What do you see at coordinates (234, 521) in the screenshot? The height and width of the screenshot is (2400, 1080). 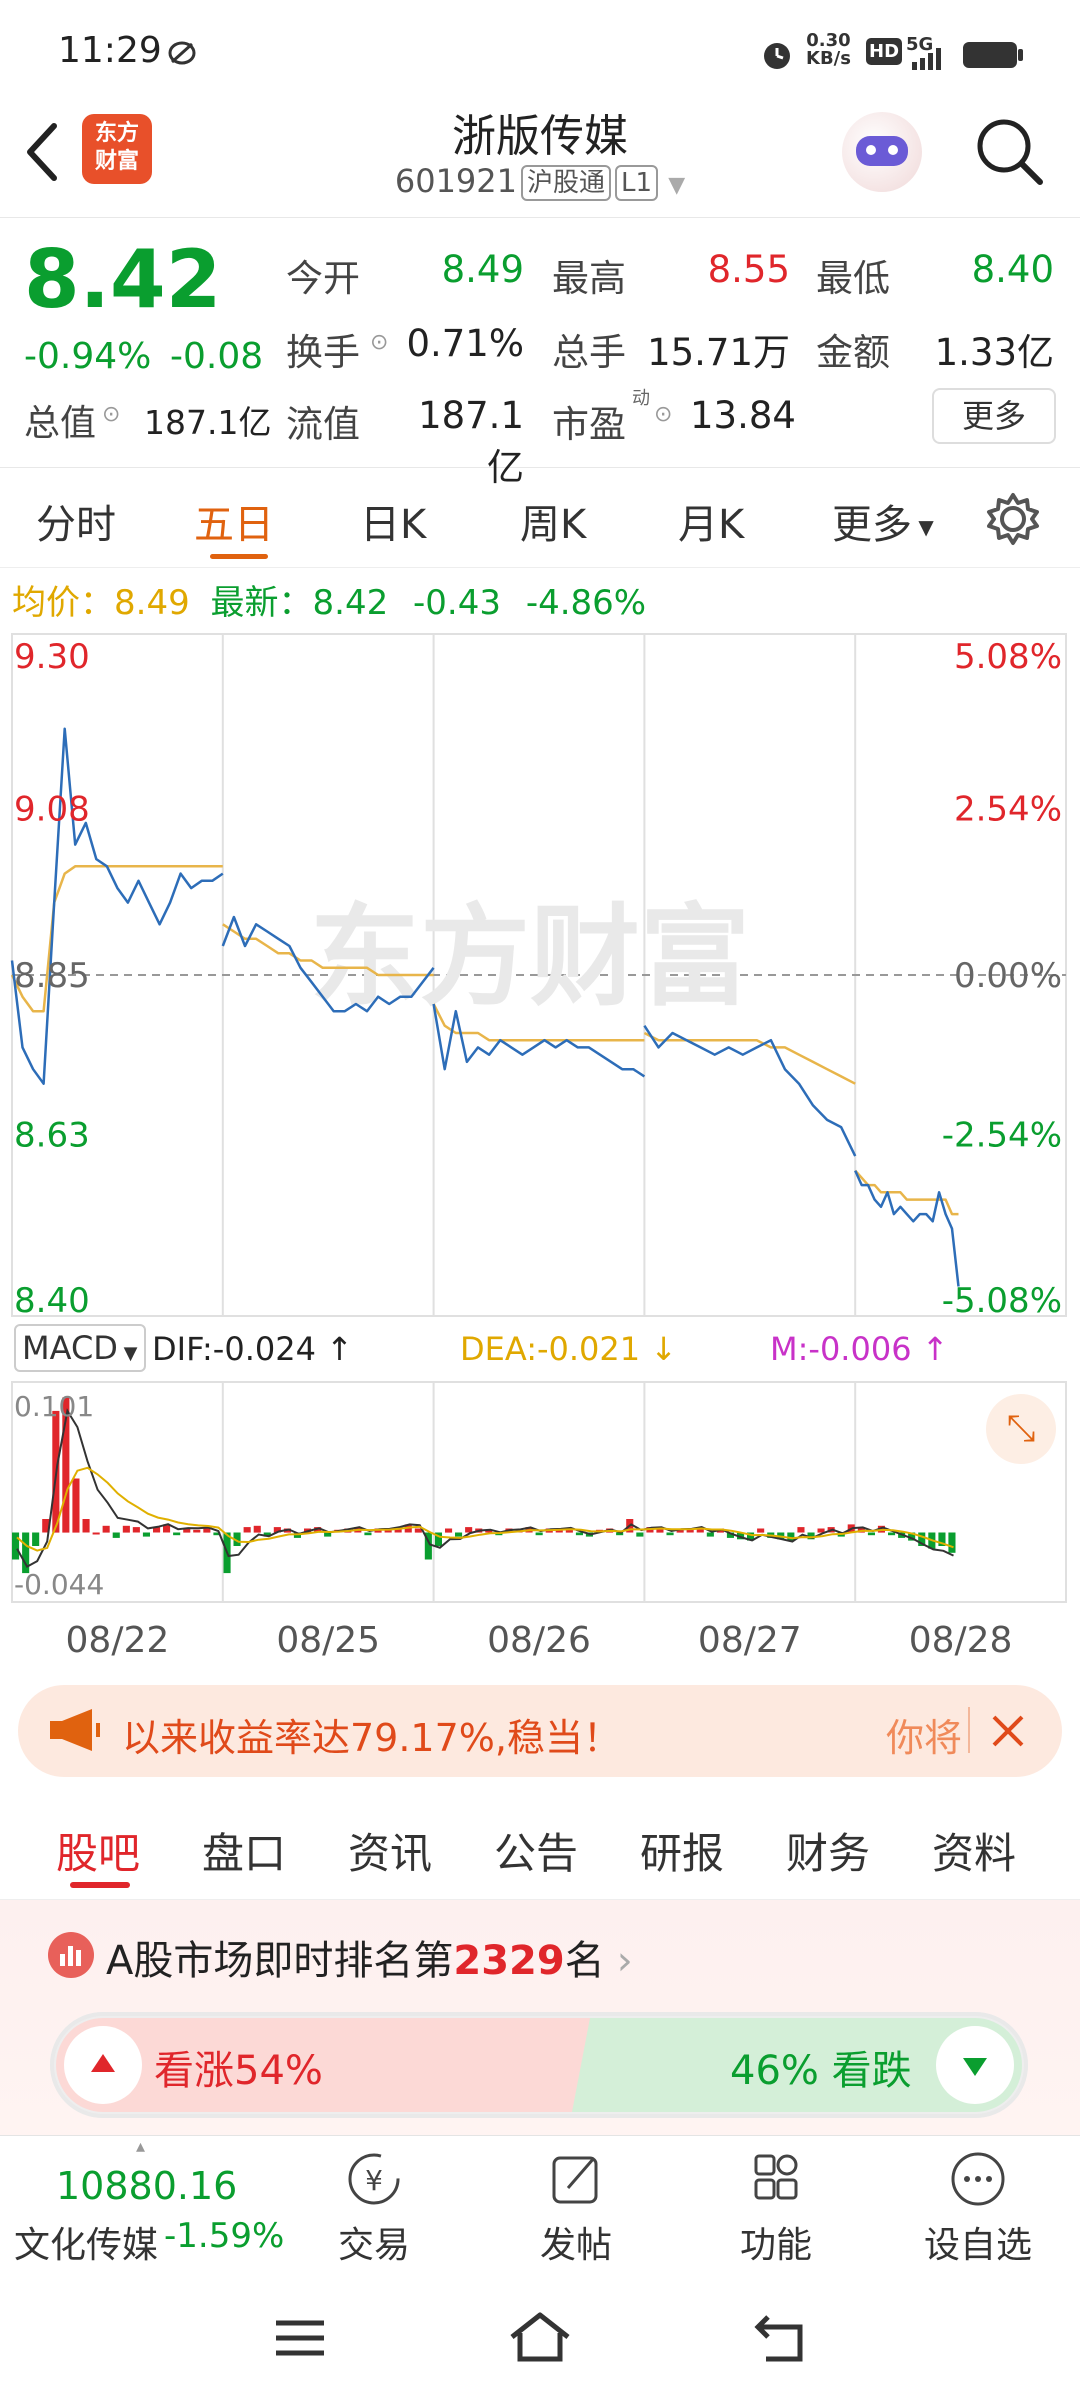 I see `tab-five-day: 五日` at bounding box center [234, 521].